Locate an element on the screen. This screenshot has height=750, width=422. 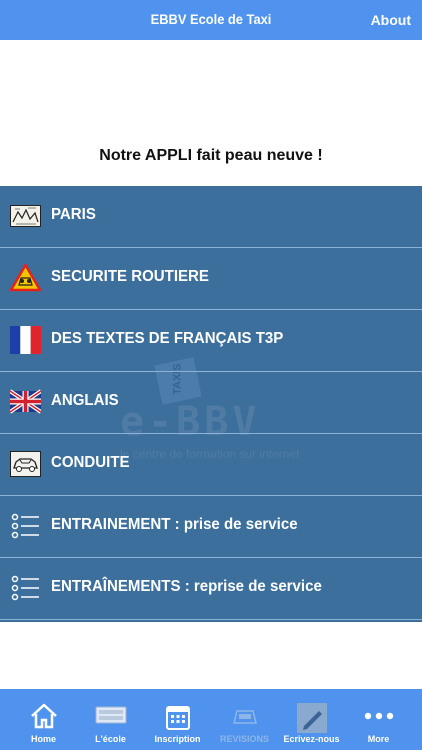
taxi-sign-icon is located at coordinates (245, 717).